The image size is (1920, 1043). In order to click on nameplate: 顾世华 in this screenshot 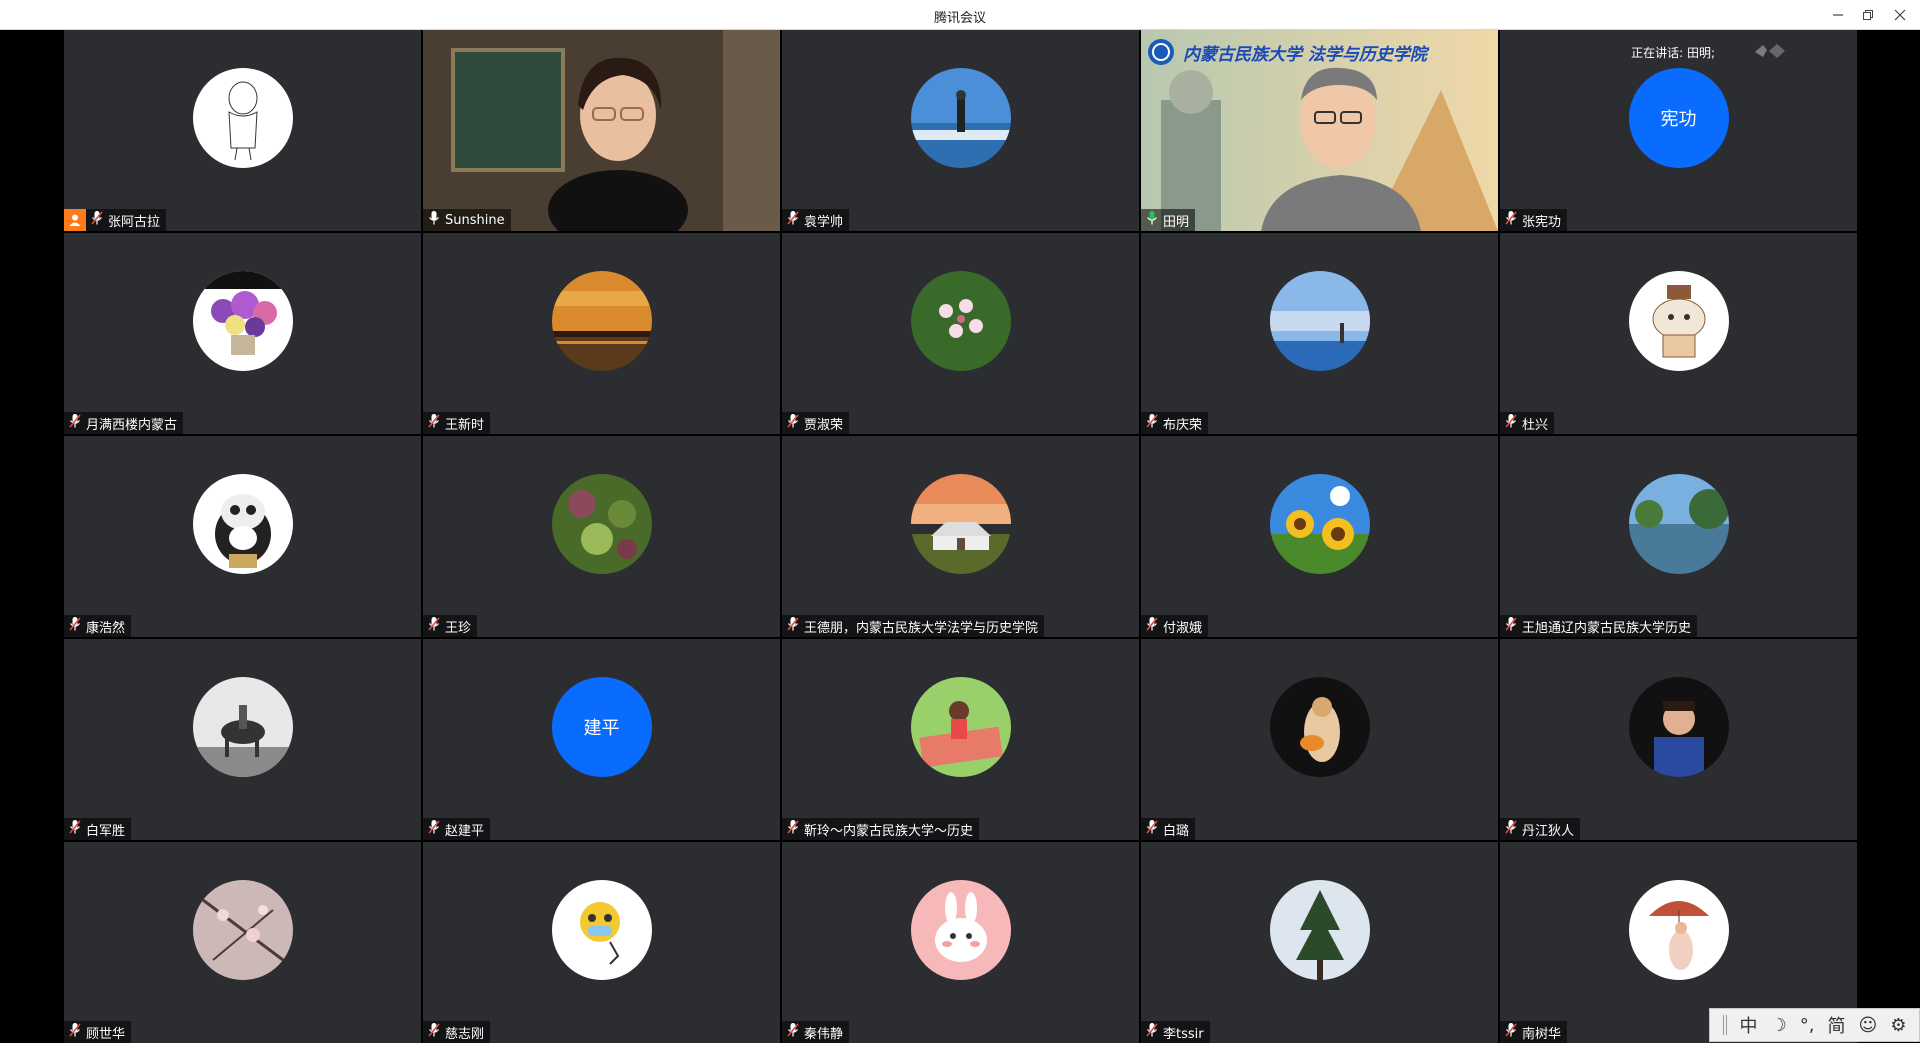, I will do `click(98, 1032)`.